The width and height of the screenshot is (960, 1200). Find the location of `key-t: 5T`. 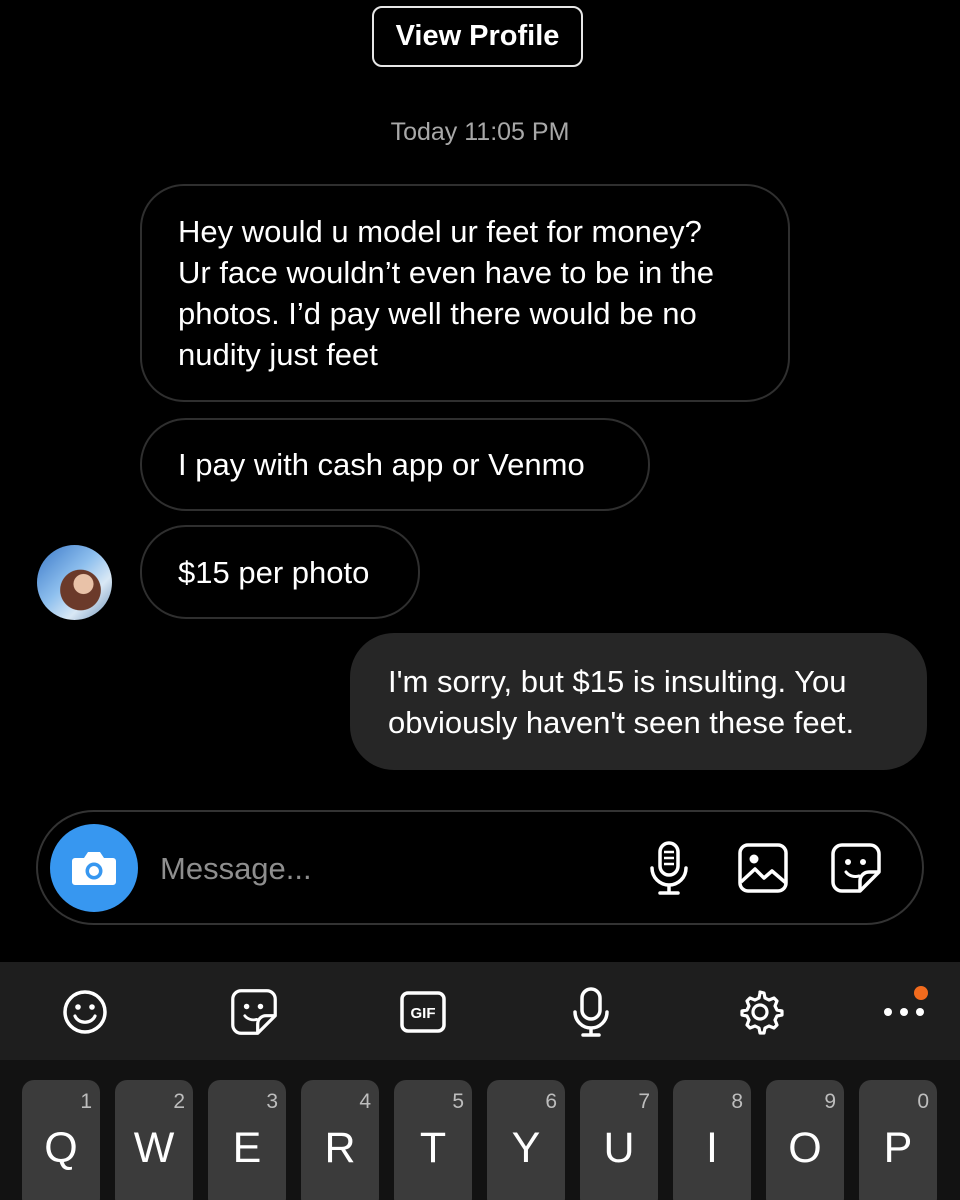

key-t: 5T is located at coordinates (433, 1140).